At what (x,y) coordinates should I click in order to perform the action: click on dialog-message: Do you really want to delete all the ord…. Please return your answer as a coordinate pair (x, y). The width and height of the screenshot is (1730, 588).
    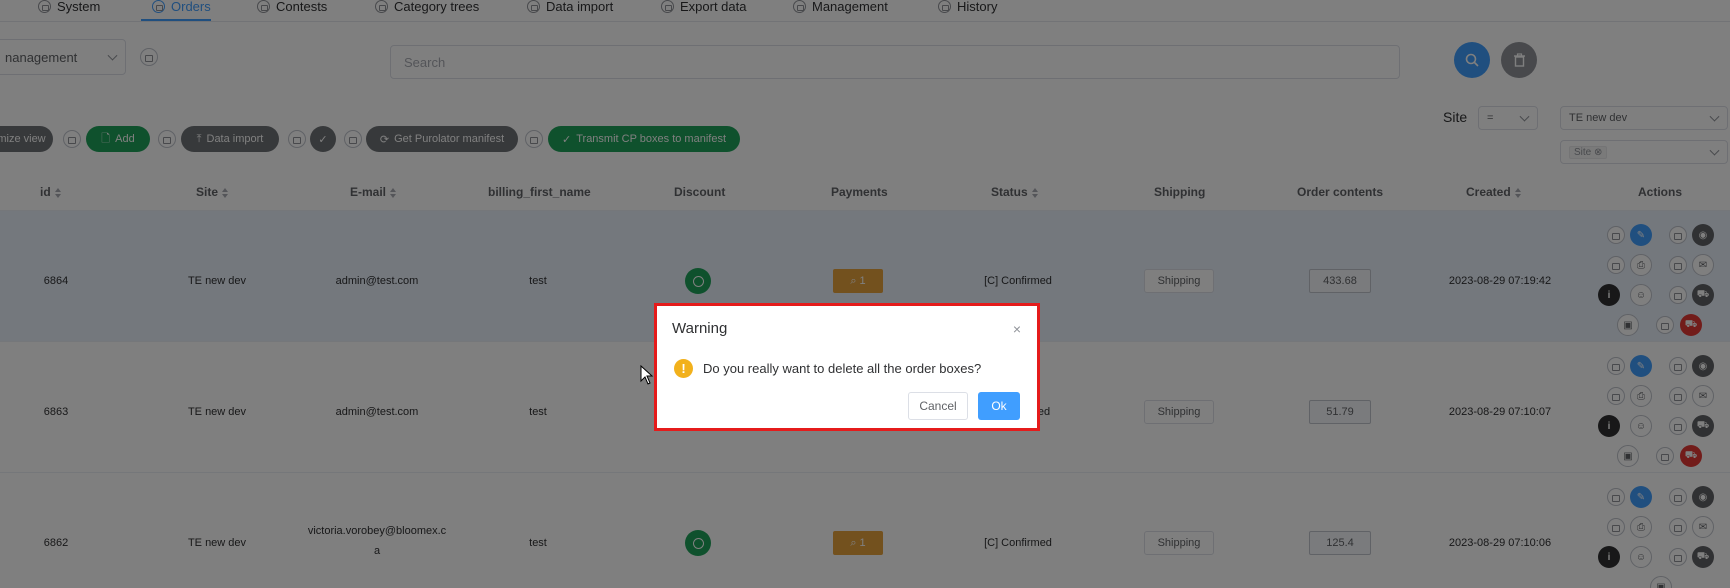
    Looking at the image, I should click on (842, 368).